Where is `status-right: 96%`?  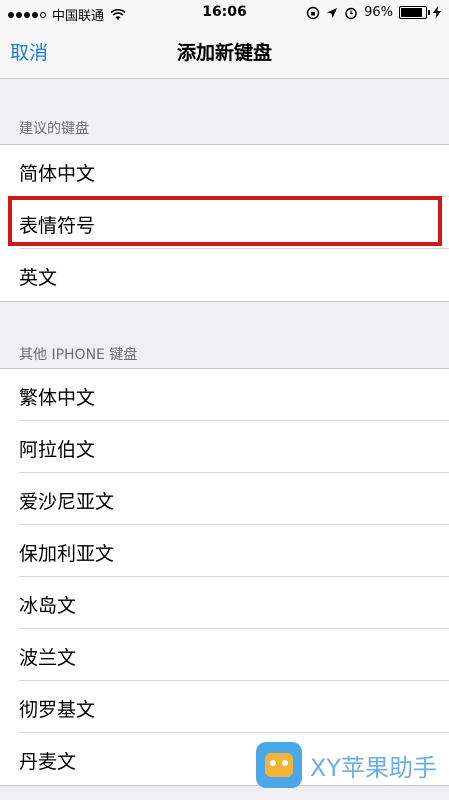 status-right: 96% is located at coordinates (373, 12).